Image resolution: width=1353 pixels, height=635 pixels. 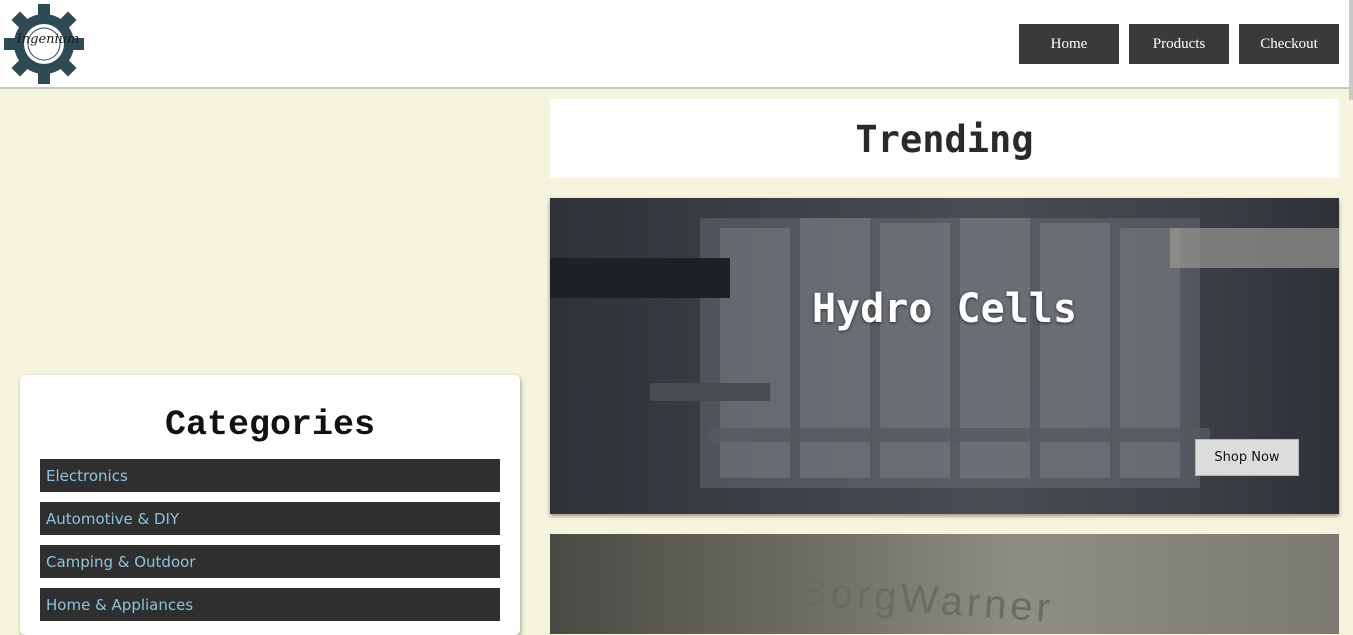 I want to click on categories-title: Categories, so click(x=270, y=425).